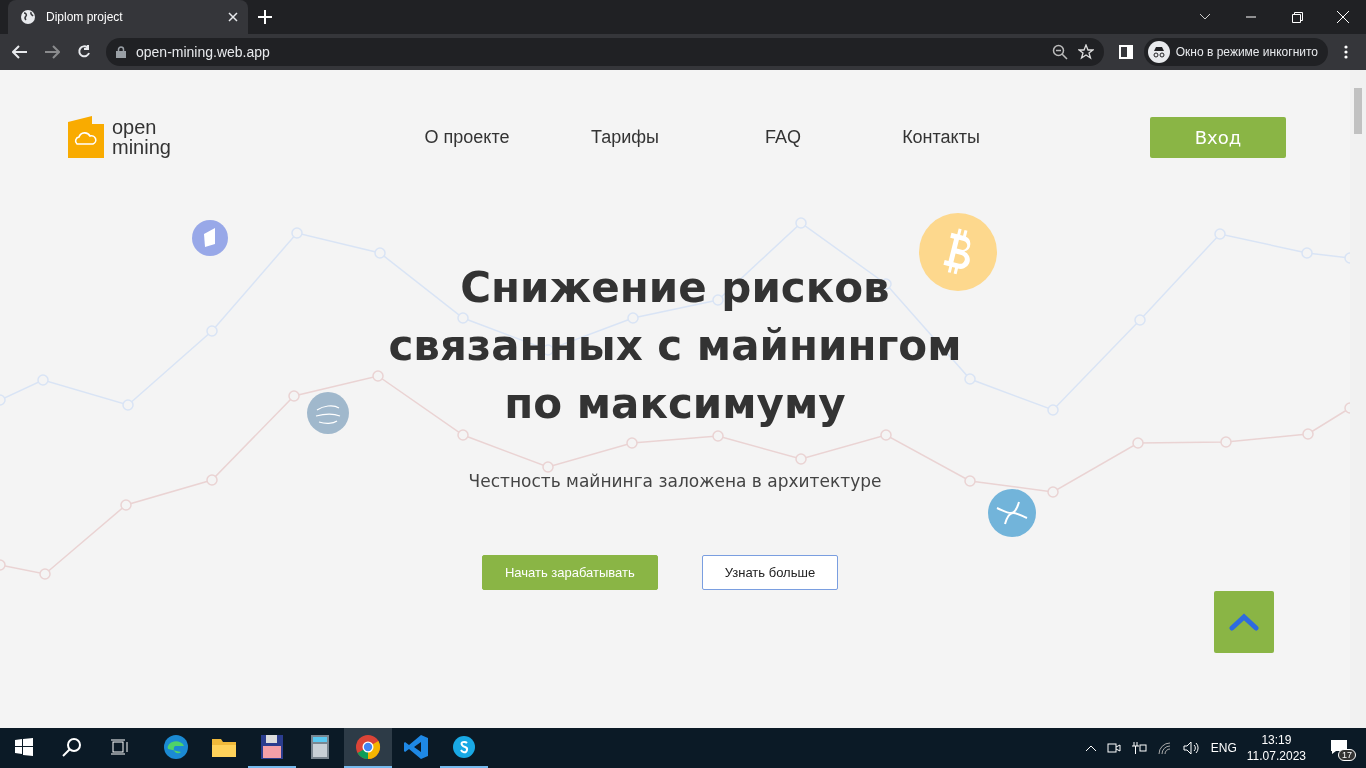  What do you see at coordinates (467, 137) in the screenshot?
I see `nav-link: О проекте` at bounding box center [467, 137].